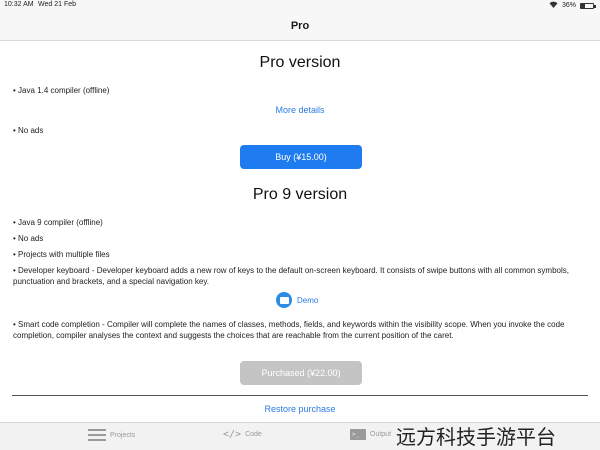  Describe the element at coordinates (300, 6) in the screenshot. I see `status-bar: 10:32 AM Wed 21 Feb 36%` at that location.